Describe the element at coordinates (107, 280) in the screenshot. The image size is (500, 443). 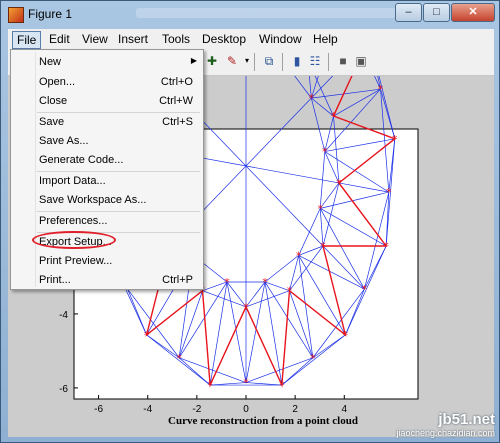
I see `menu-item-print: Print... Ctrl+P` at that location.